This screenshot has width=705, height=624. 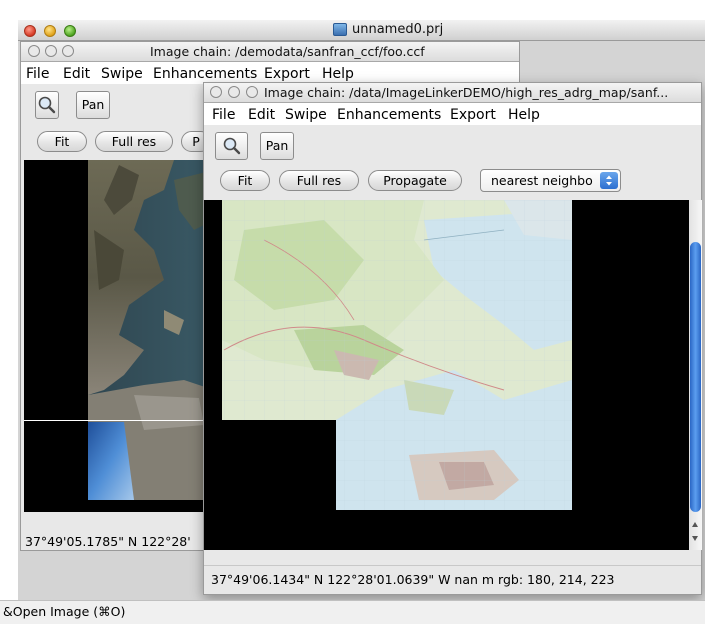 What do you see at coordinates (108, 541) in the screenshot?
I see `window1-status-coordinates: 37°49'05.1785" N 122°28'` at bounding box center [108, 541].